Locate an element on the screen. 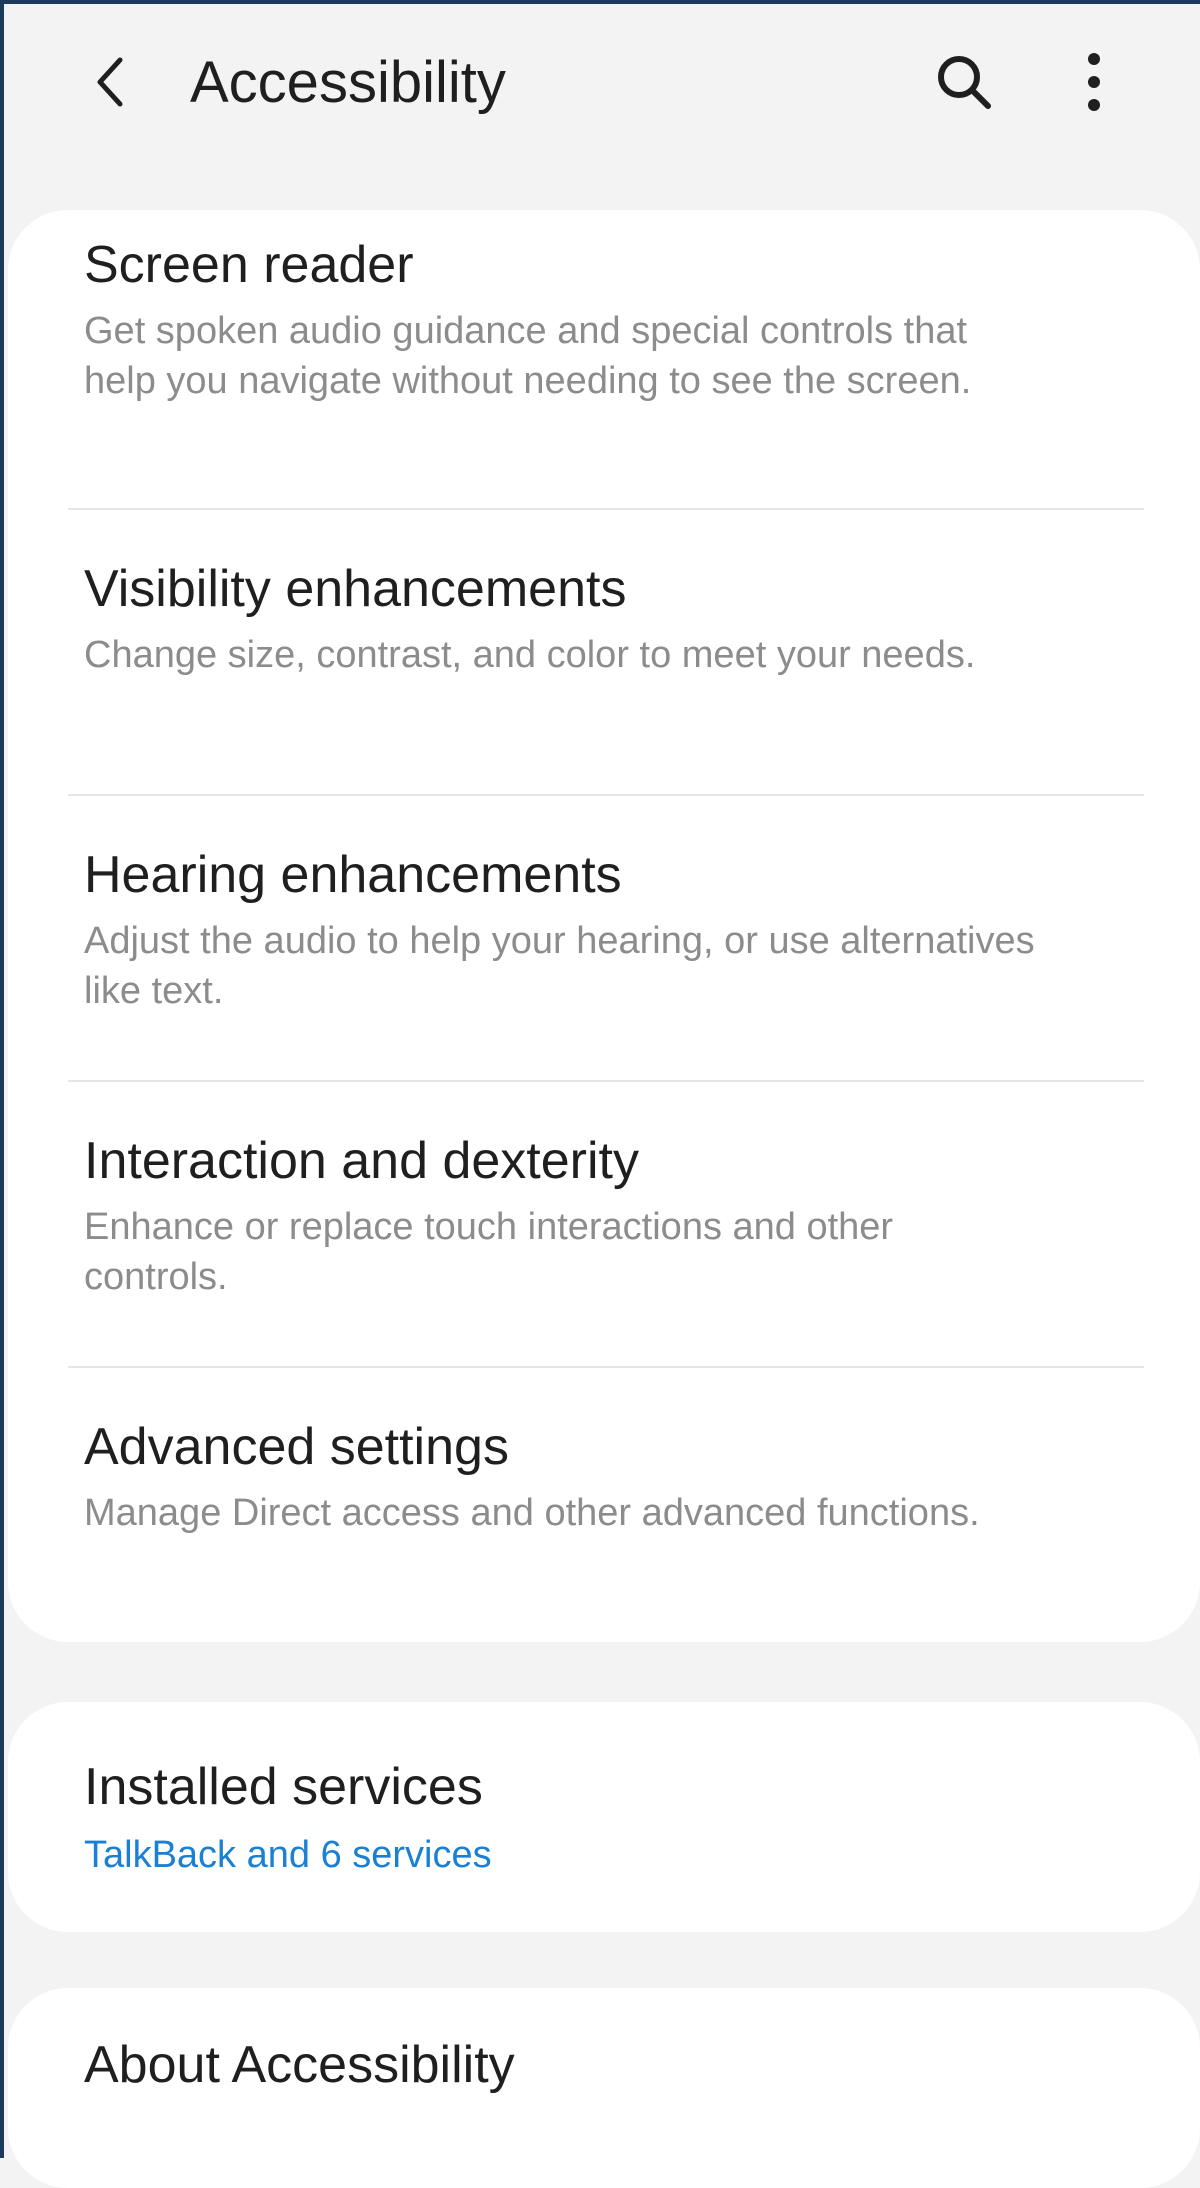  item-title: Screen reader is located at coordinates (249, 265).